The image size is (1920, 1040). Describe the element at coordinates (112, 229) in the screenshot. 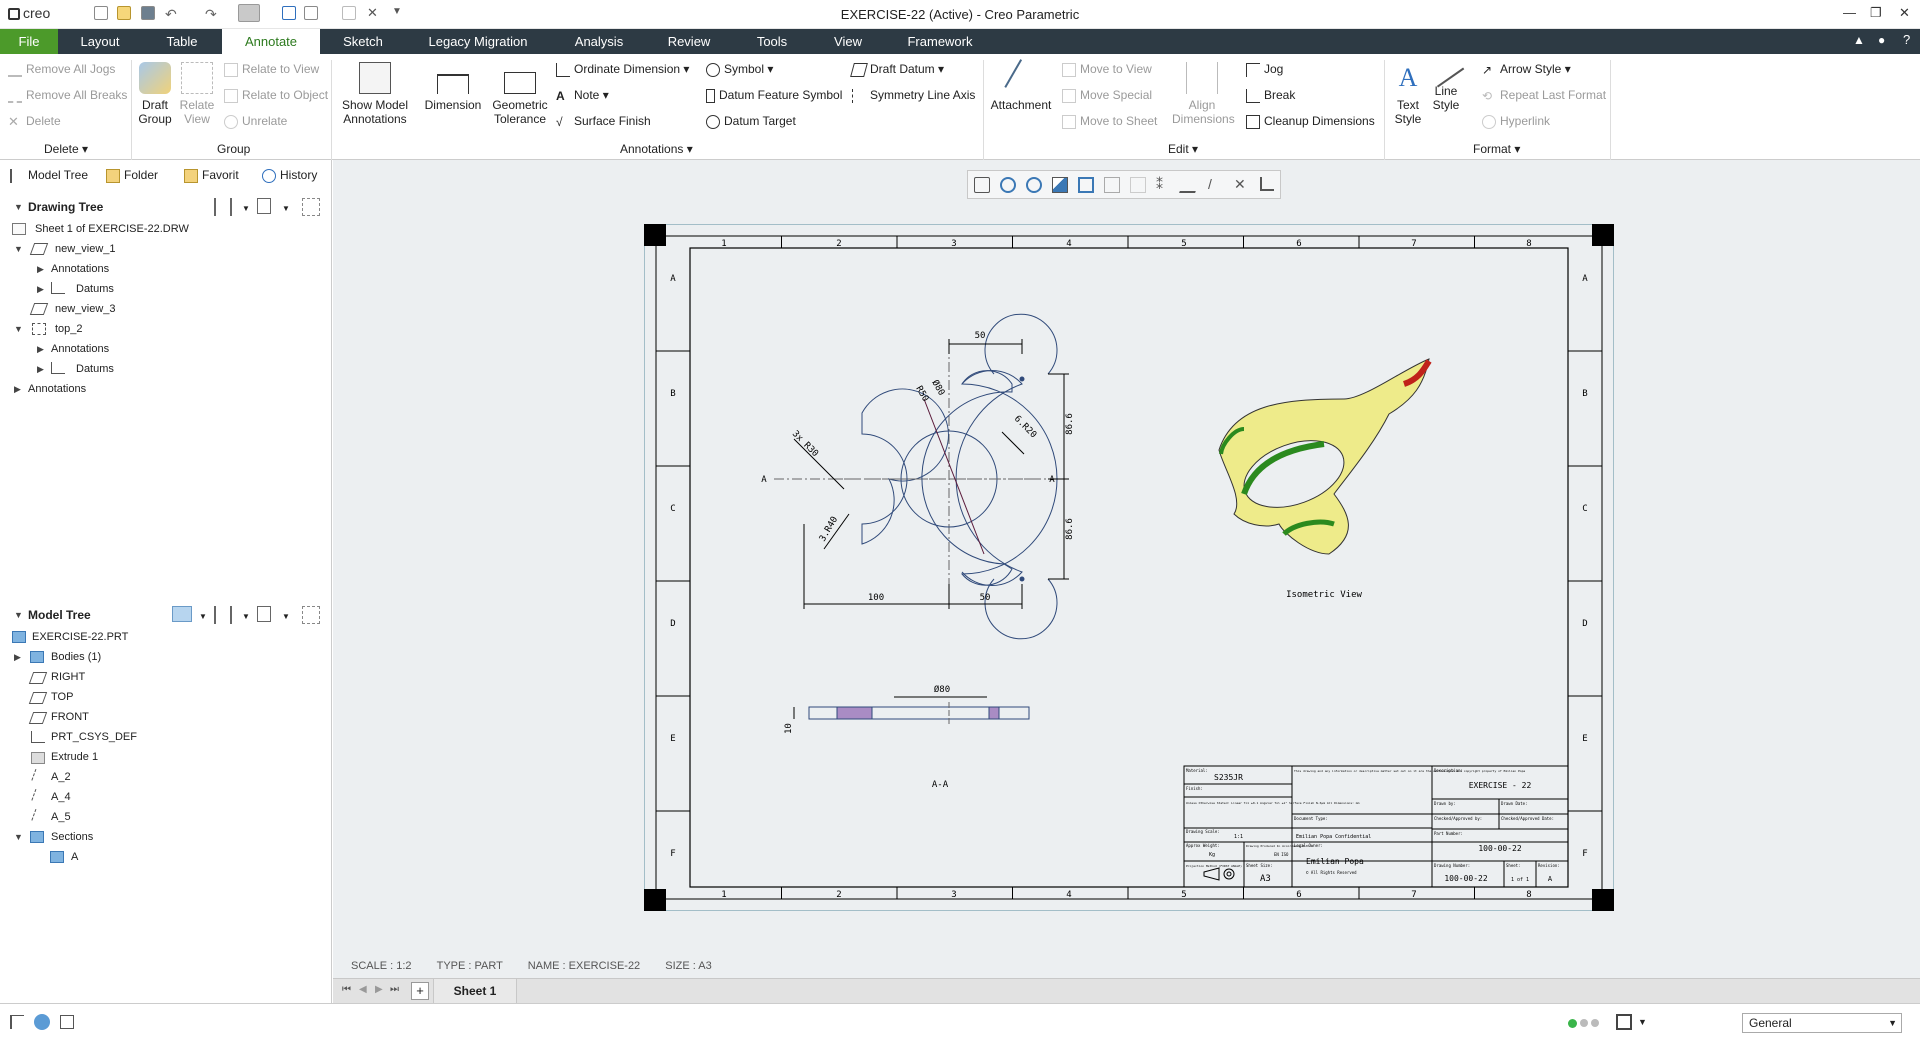

I see `tree-item-sheet: Sheet 1 of EXERCISE-22.DRW` at that location.